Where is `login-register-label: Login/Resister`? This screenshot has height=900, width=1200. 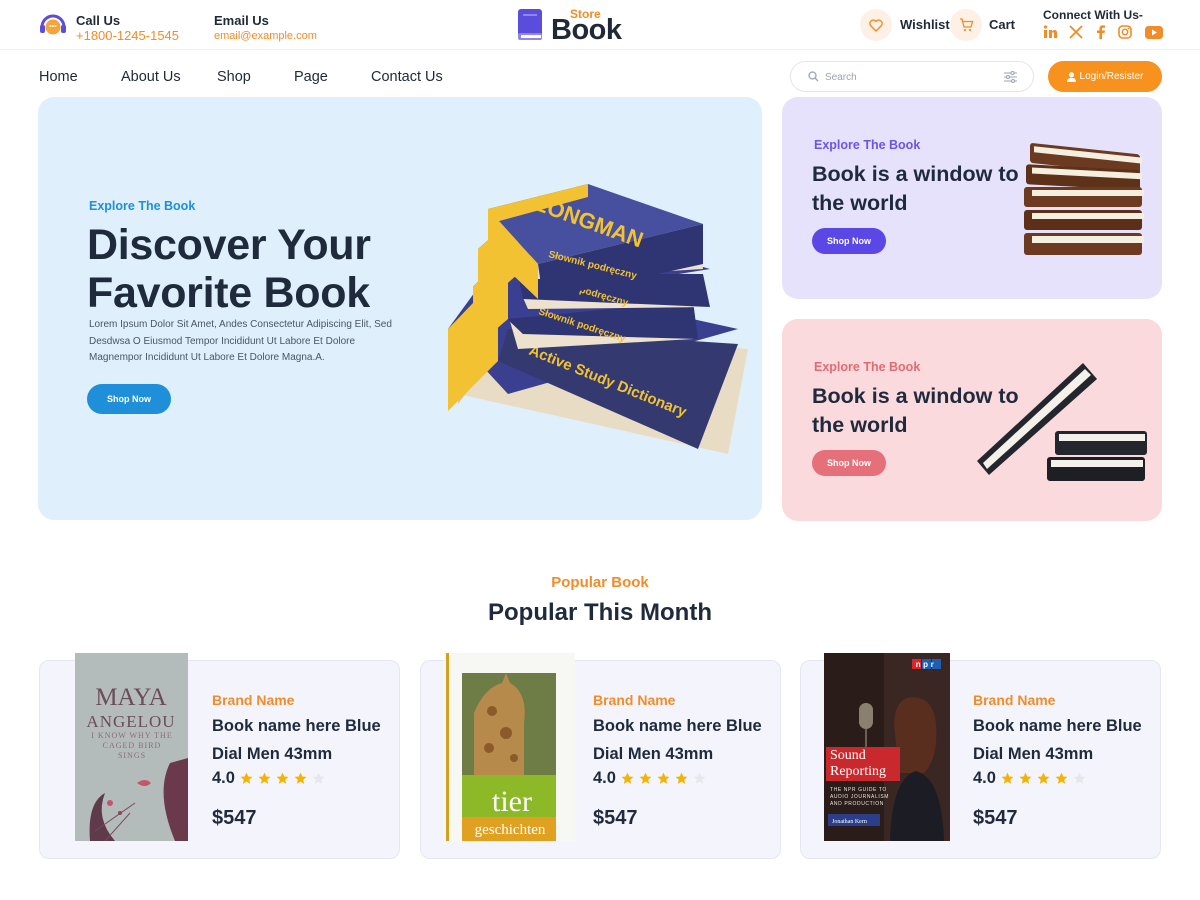
login-register-label: Login/Resister is located at coordinates (1111, 76).